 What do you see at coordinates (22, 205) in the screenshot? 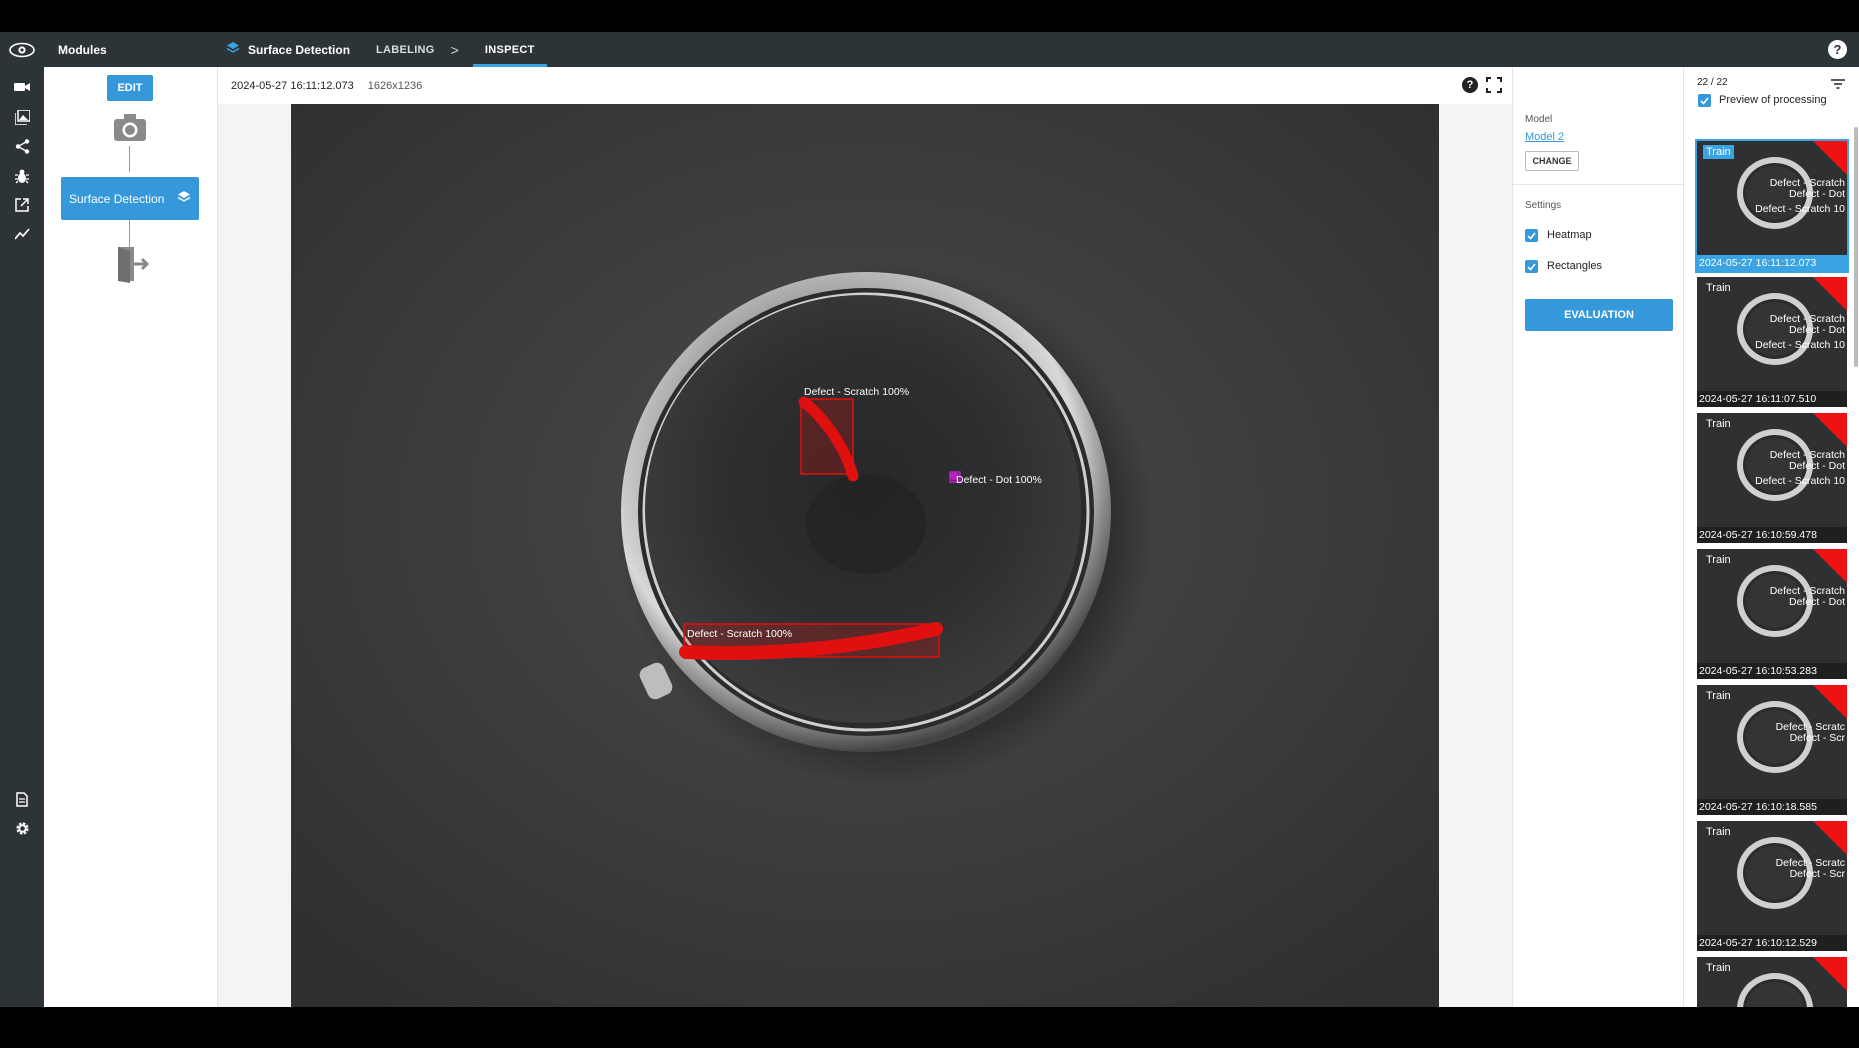
I see `external-link-icon` at bounding box center [22, 205].